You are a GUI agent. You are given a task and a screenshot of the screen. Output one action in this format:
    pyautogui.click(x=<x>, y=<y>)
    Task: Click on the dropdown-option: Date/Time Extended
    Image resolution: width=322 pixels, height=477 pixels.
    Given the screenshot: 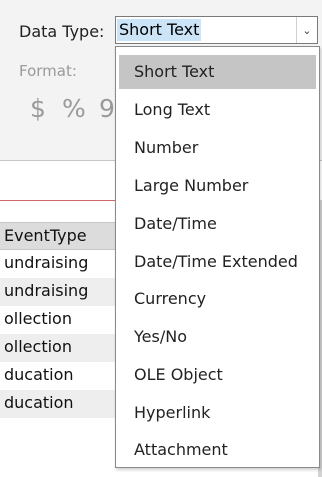 What is the action you would take?
    pyautogui.click(x=217, y=262)
    